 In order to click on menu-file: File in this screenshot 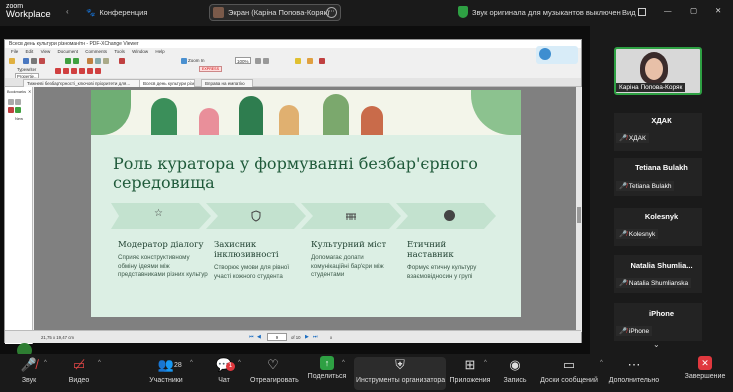, I will do `click(14, 51)`.